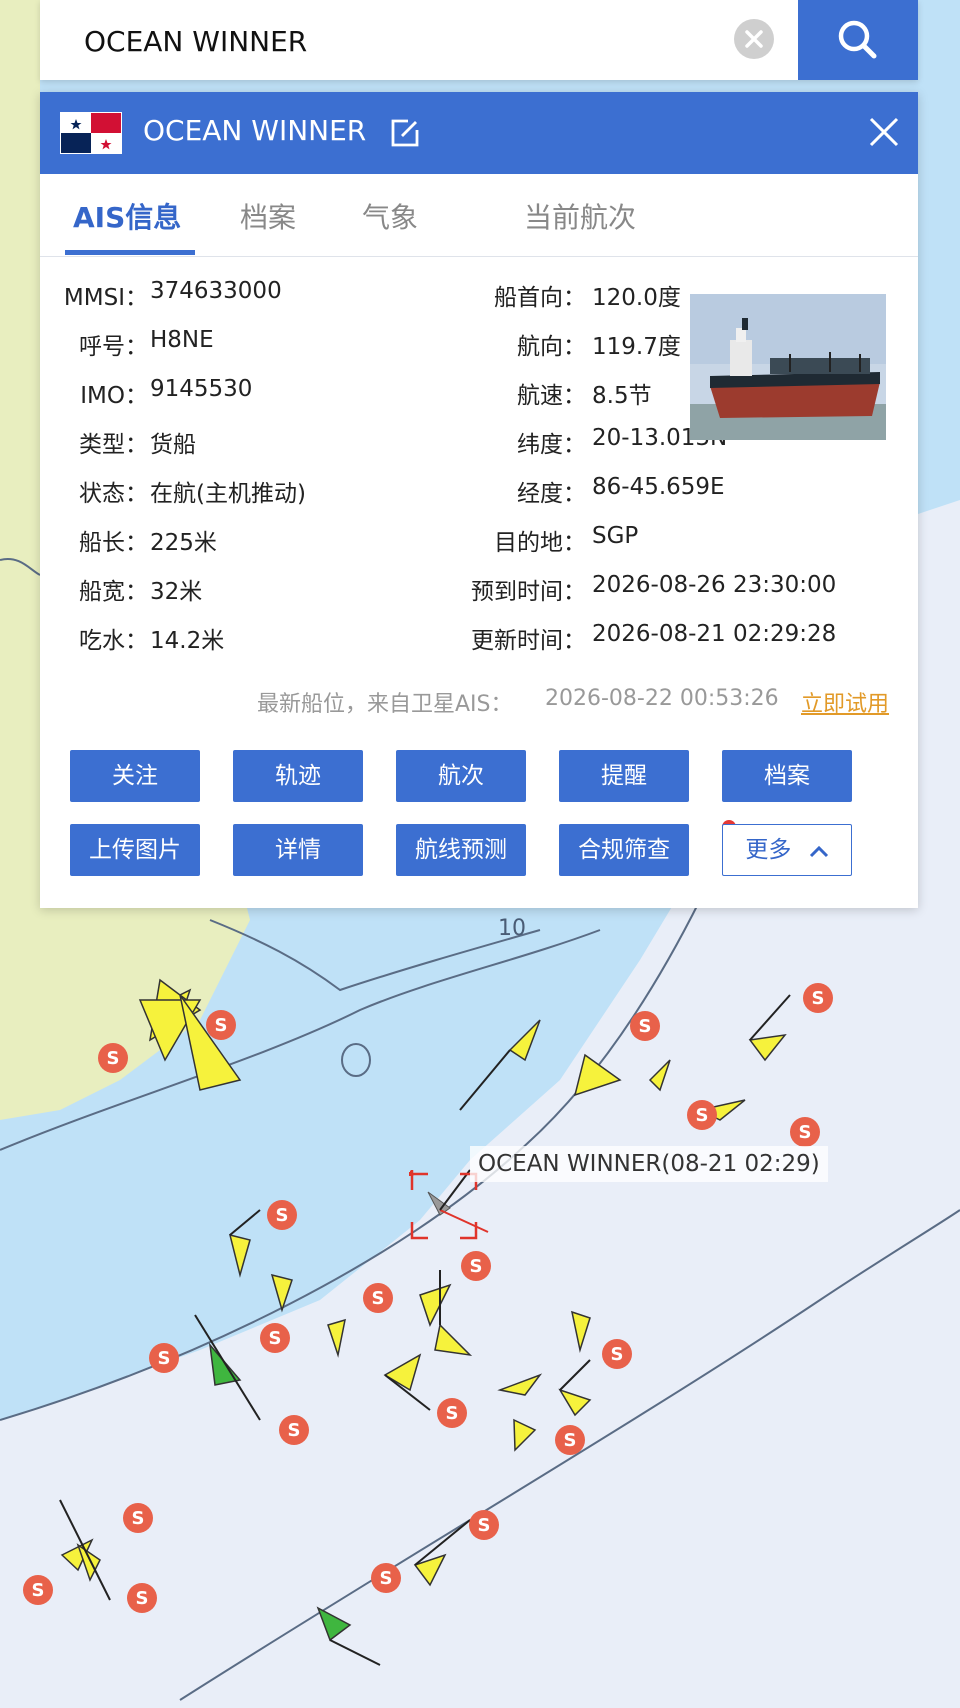 The image size is (960, 1708). I want to click on field-label: 类型：, so click(113, 445).